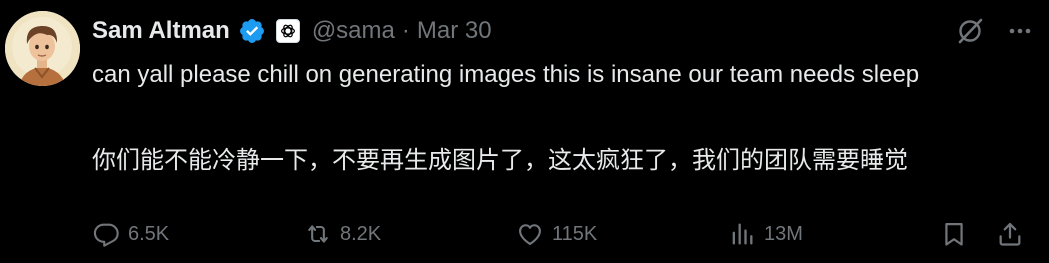 The width and height of the screenshot is (1049, 263). I want to click on like-button: 115K, so click(556, 234).